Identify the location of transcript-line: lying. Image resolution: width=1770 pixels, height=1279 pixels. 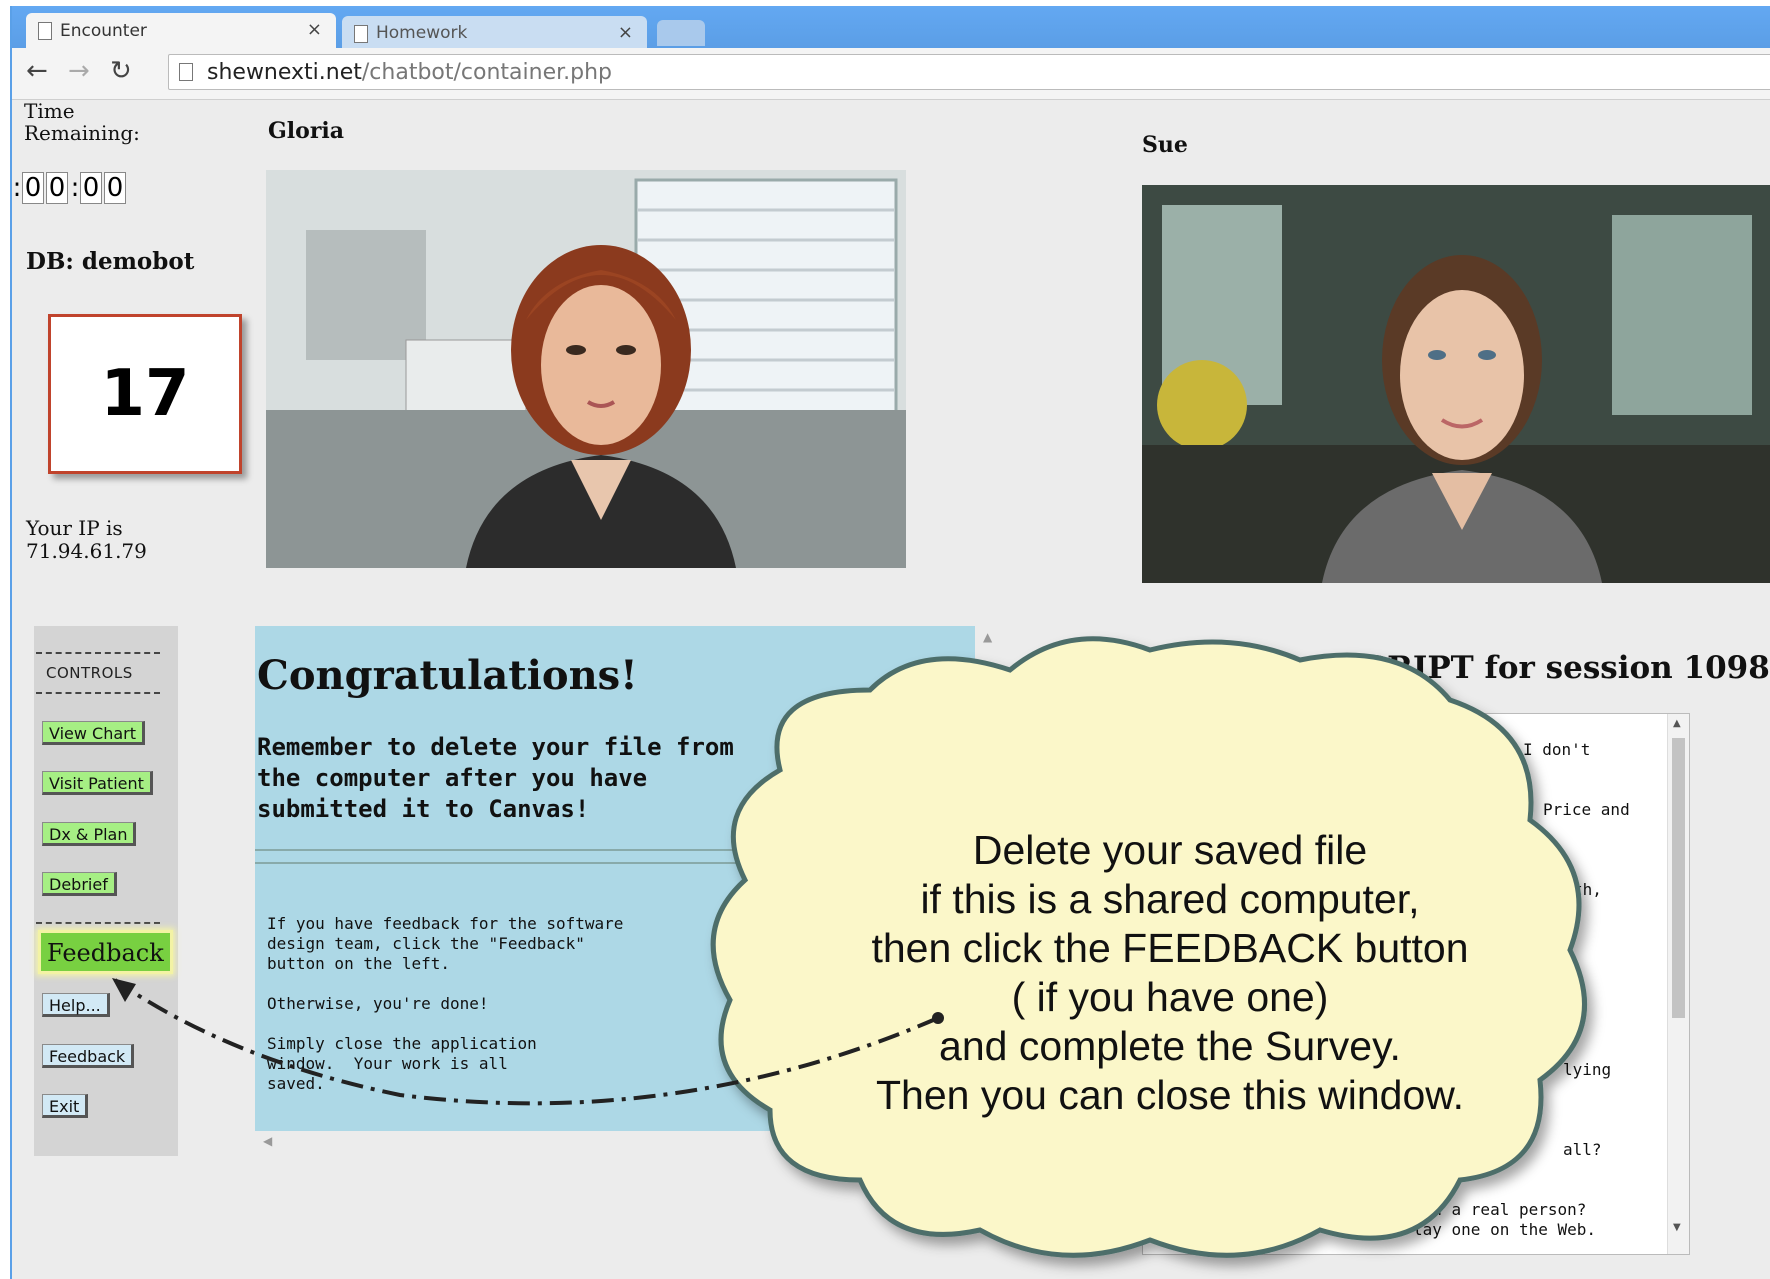
(1587, 1069).